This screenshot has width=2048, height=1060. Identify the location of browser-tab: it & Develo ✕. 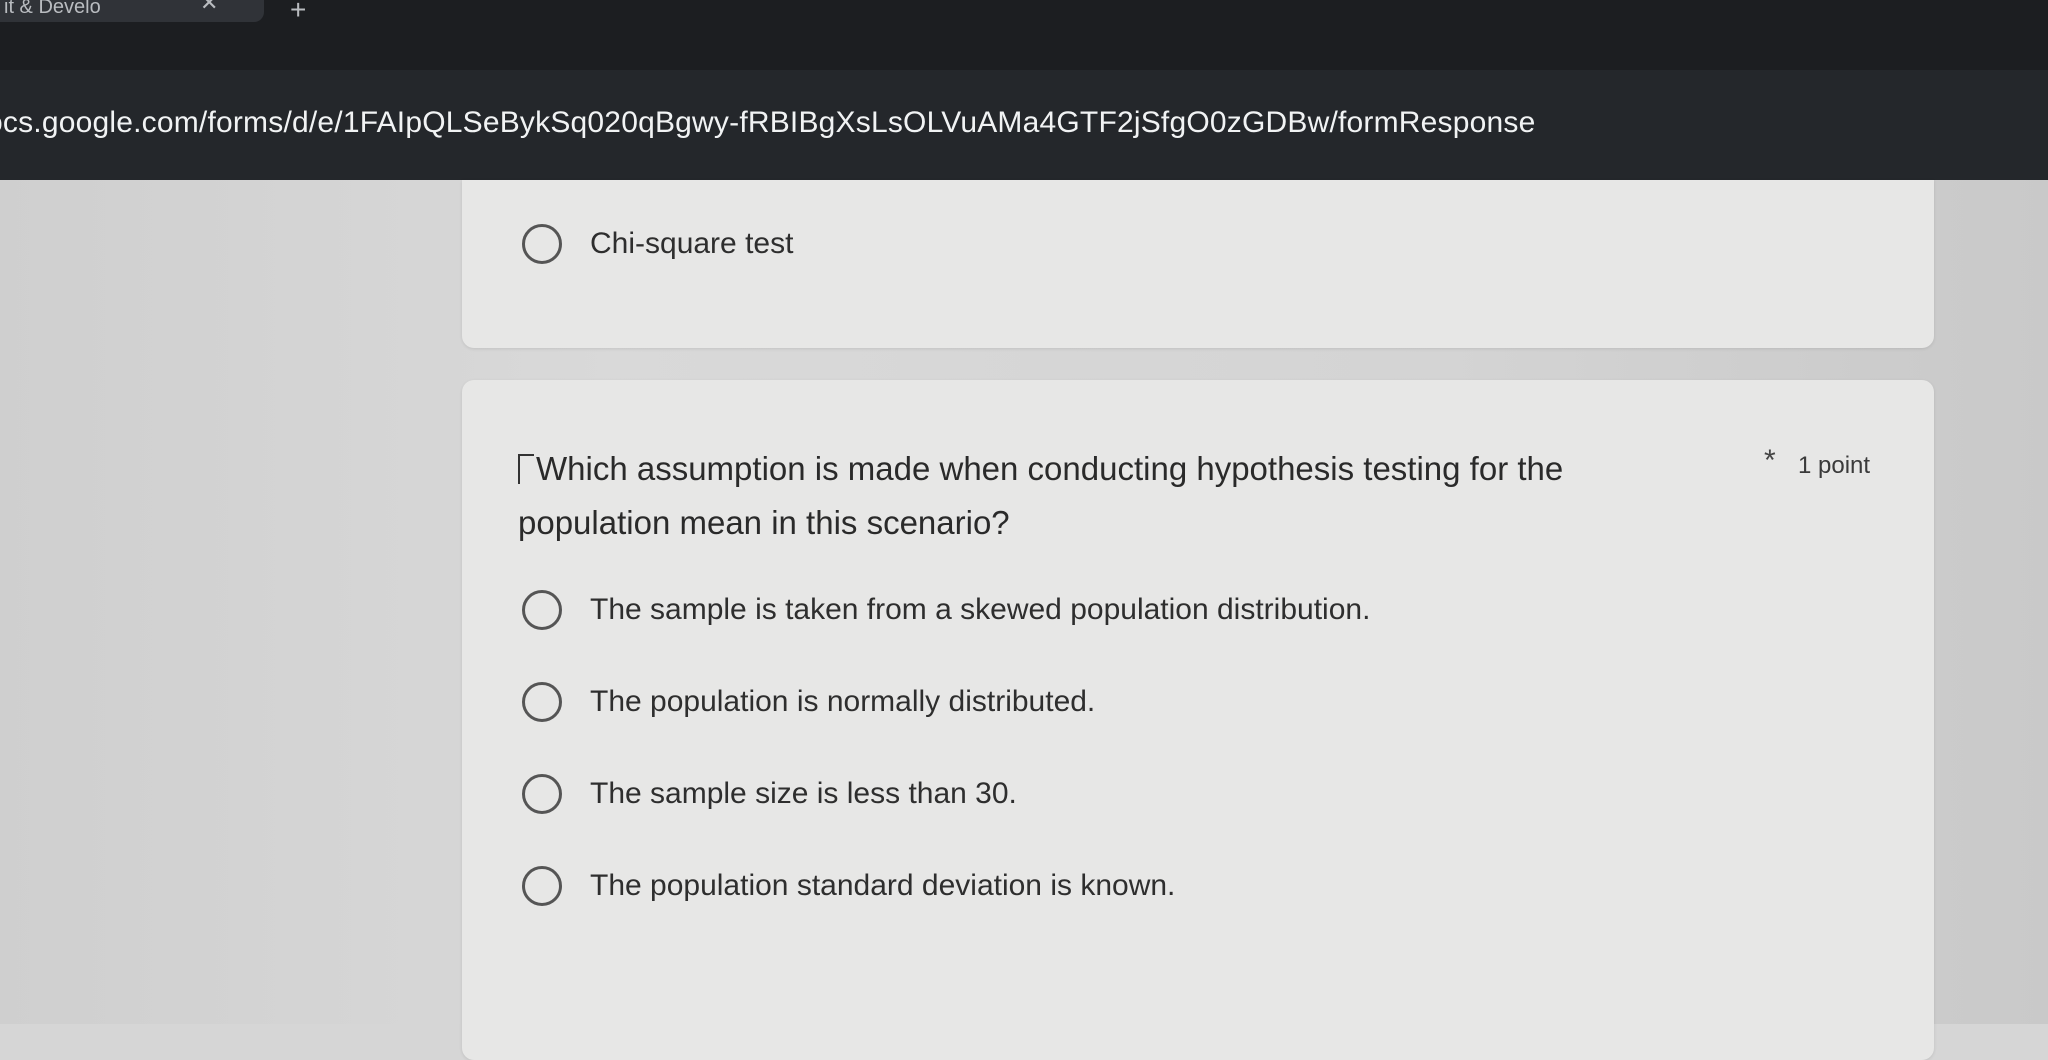
(132, 11).